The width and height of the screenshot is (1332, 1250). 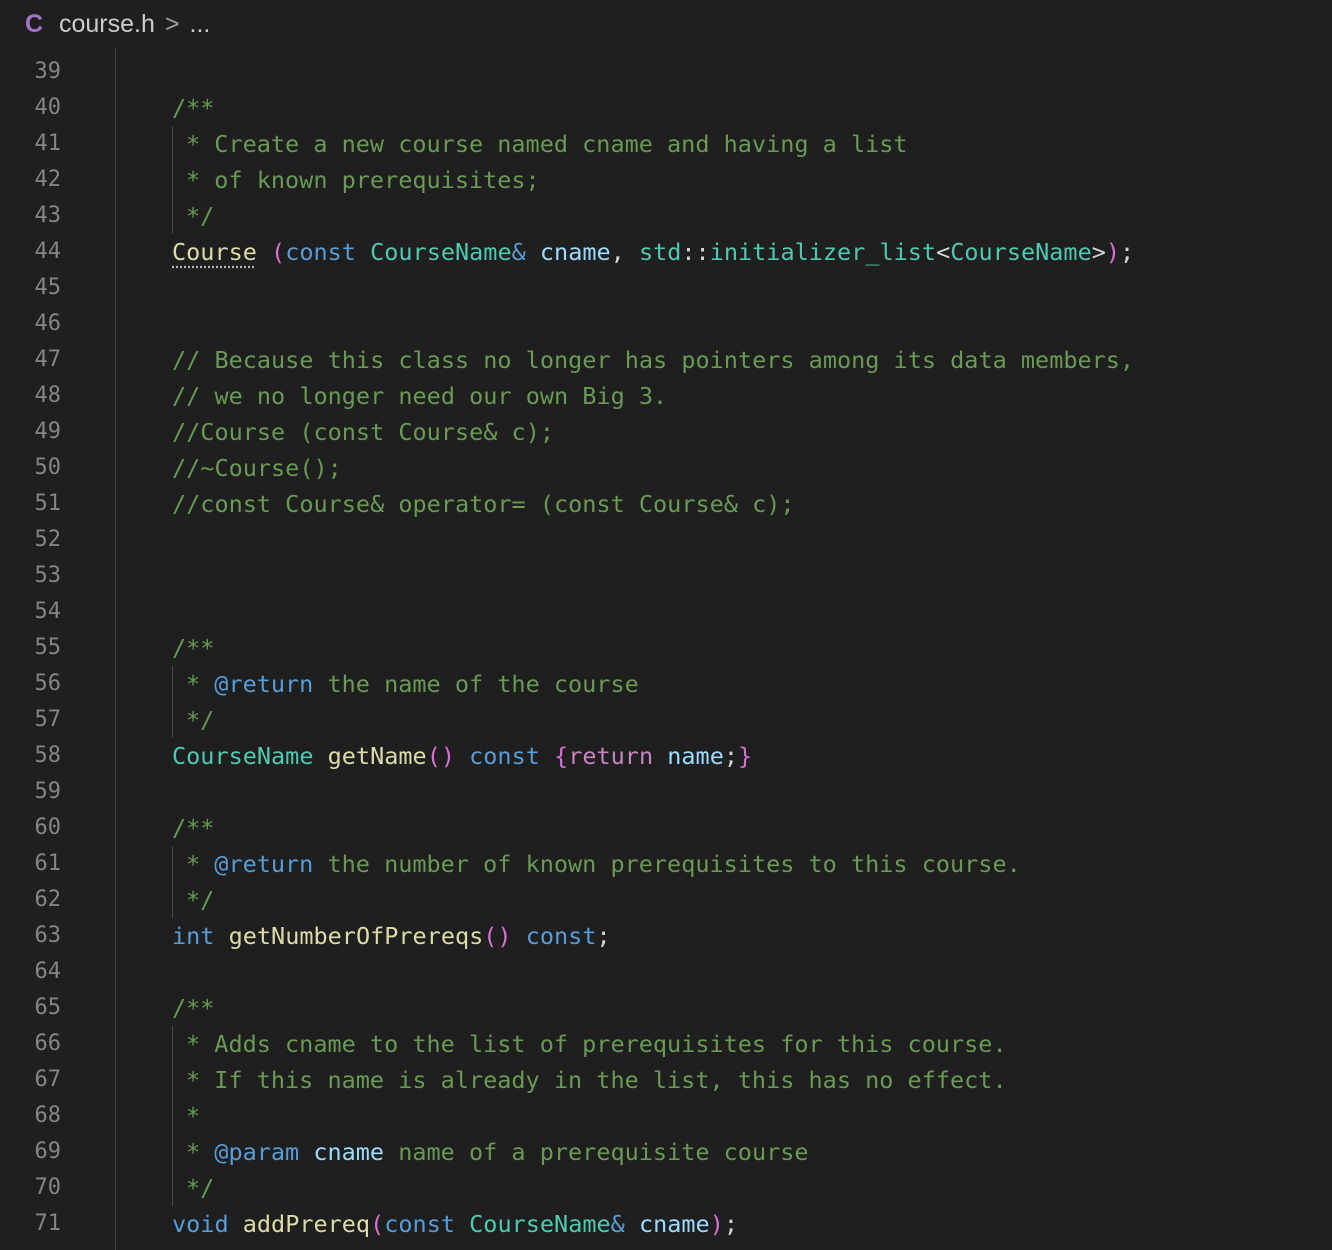 I want to click on line-number: 55, so click(x=48, y=647).